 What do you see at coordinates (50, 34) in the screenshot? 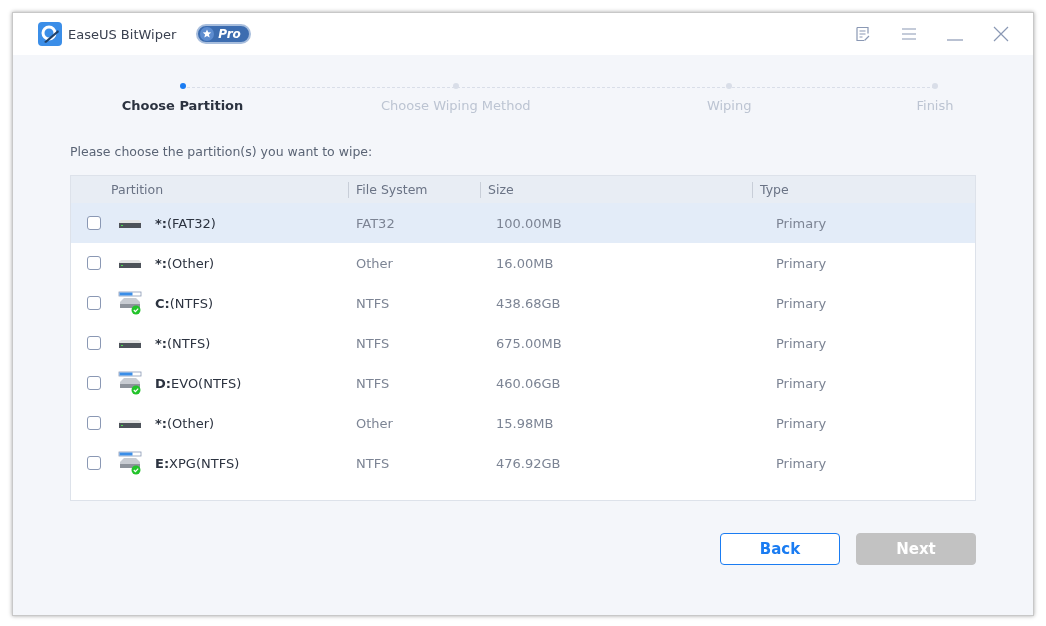
I see `app-logo-icon` at bounding box center [50, 34].